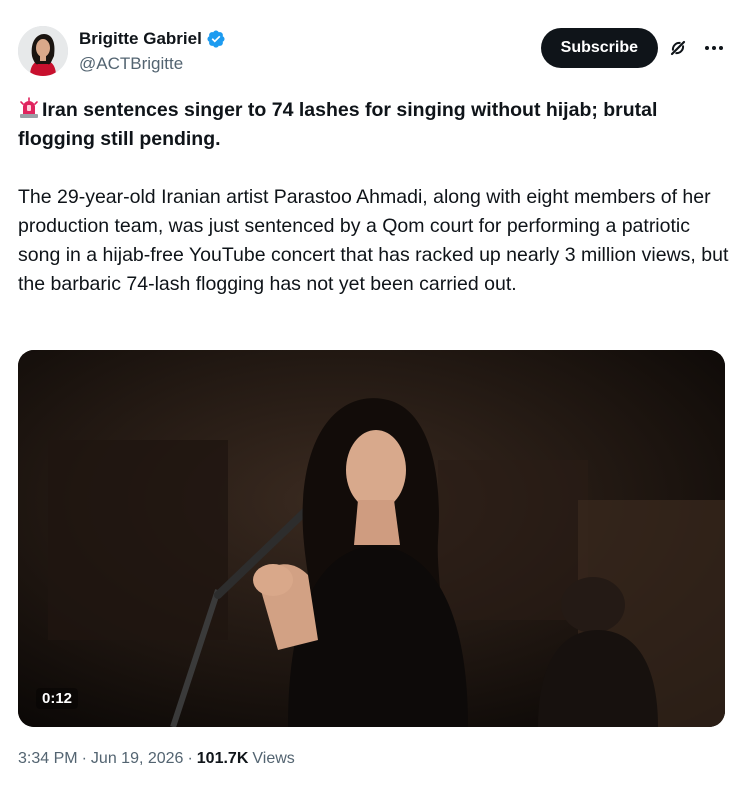 The image size is (744, 788). Describe the element at coordinates (273, 758) in the screenshot. I see `views-label: Views` at that location.